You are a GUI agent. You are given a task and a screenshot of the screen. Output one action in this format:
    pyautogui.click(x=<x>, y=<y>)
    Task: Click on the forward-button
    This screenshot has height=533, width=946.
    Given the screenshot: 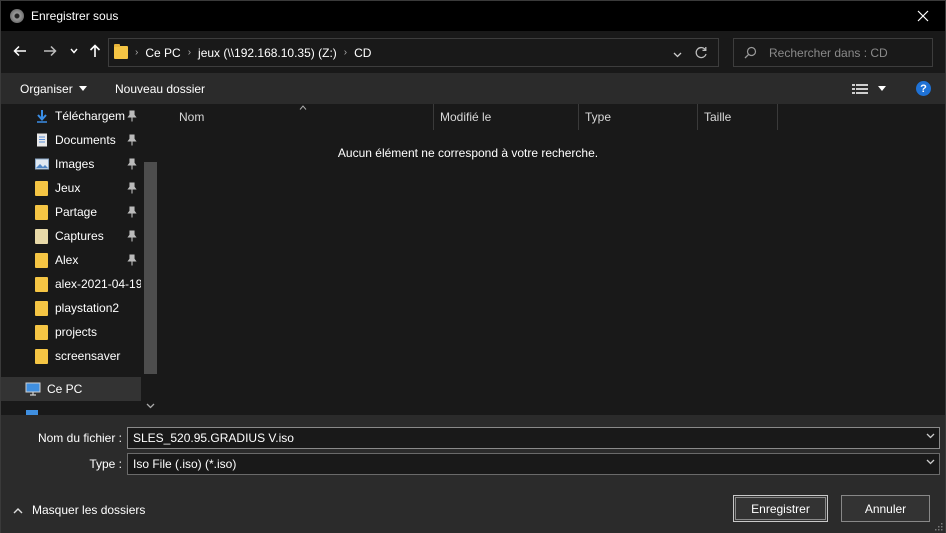 What is the action you would take?
    pyautogui.click(x=50, y=51)
    